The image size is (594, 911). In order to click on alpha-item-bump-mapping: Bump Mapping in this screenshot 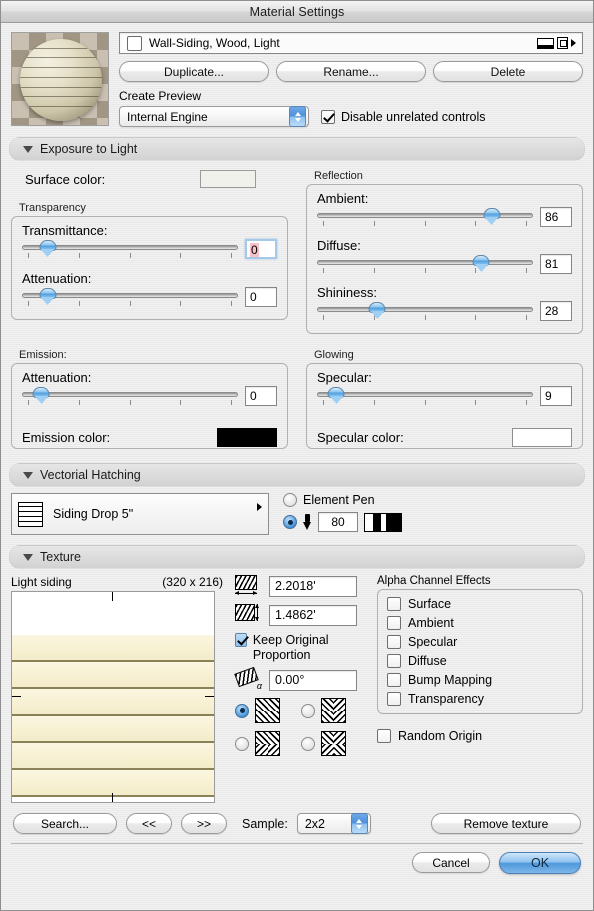, I will do `click(480, 680)`.